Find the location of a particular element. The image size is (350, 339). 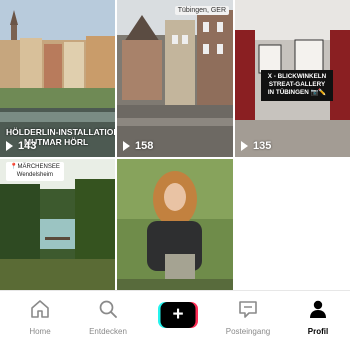

tab-label: Profil is located at coordinates (318, 331).